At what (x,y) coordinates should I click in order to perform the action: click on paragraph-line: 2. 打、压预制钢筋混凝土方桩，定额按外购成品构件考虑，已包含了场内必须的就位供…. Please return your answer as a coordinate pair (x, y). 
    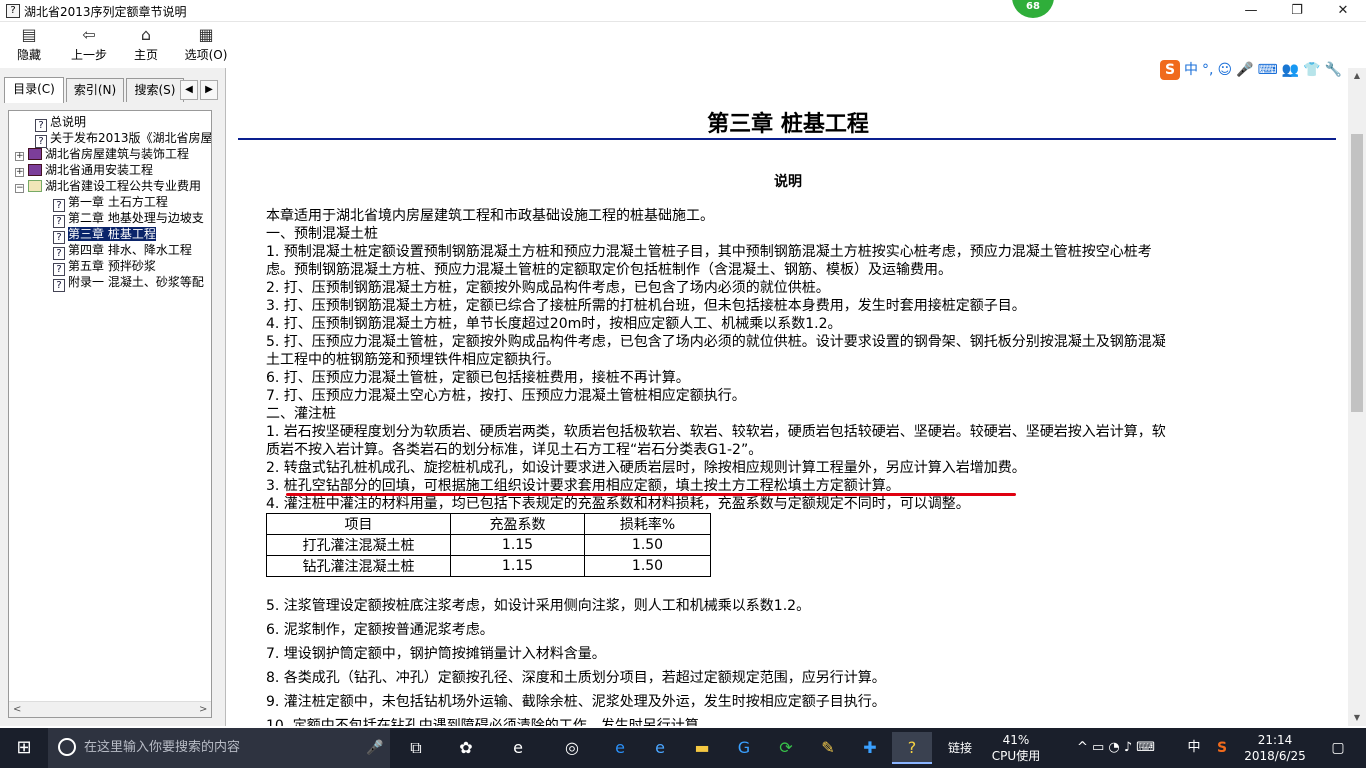
    Looking at the image, I should click on (548, 288).